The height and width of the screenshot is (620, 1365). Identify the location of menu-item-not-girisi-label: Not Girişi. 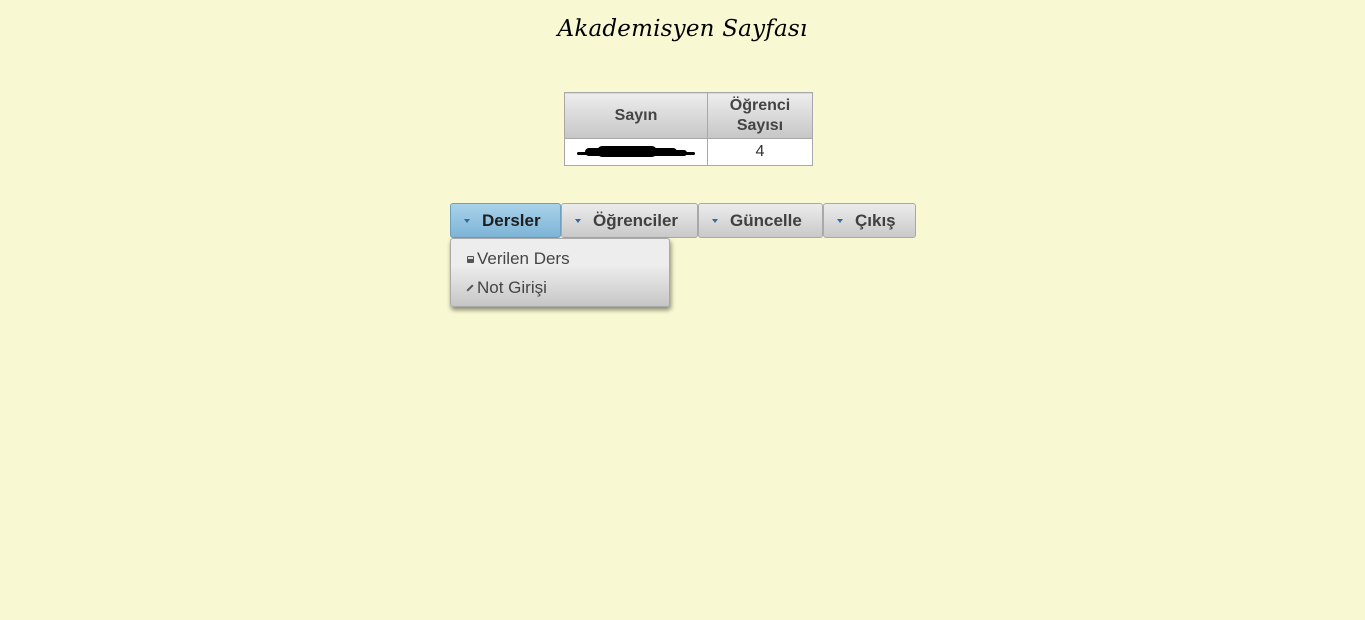
(512, 287).